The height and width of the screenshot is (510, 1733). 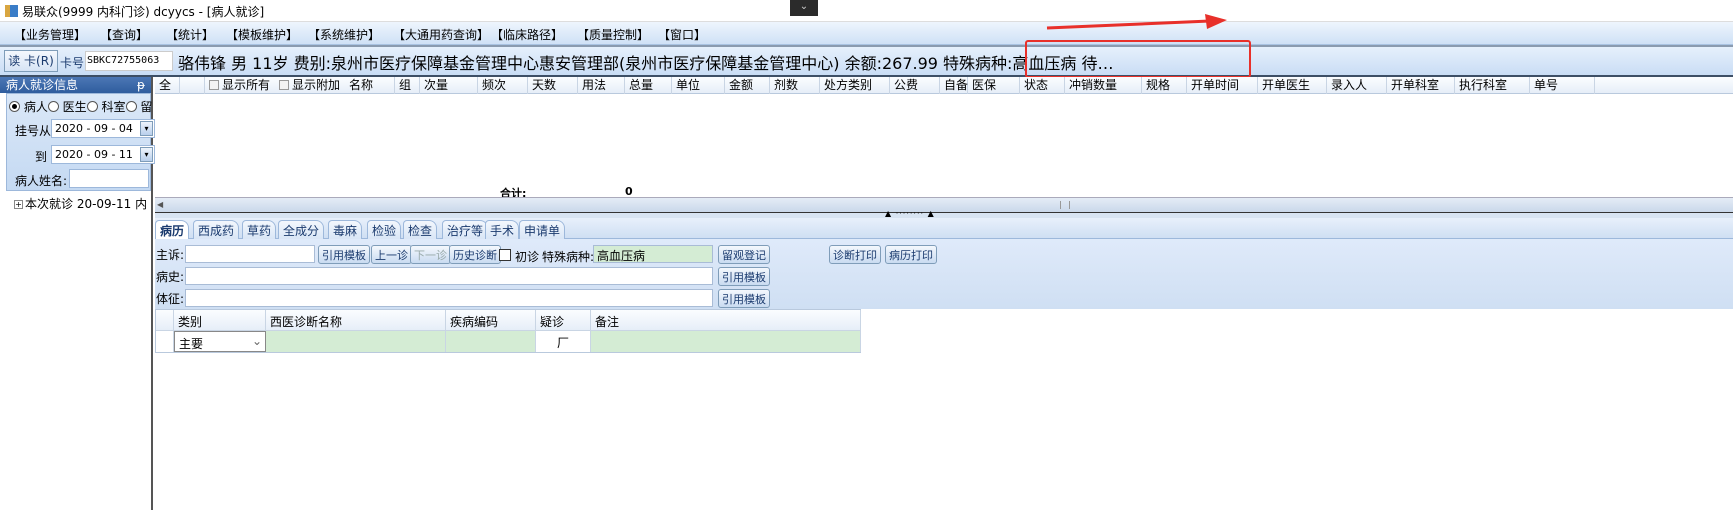 I want to click on show-all-label: 显示所有, so click(x=246, y=85).